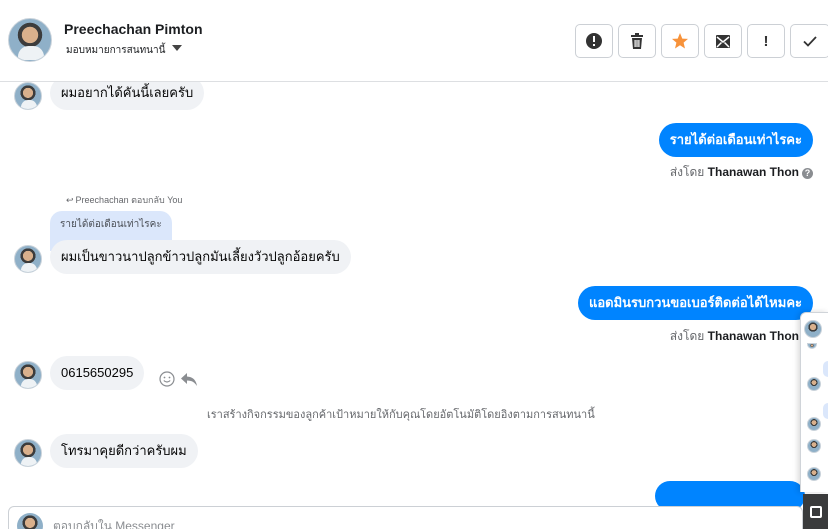  What do you see at coordinates (115, 50) in the screenshot?
I see `assign-conversation-label: มอบหมายการสนทนานี้` at bounding box center [115, 50].